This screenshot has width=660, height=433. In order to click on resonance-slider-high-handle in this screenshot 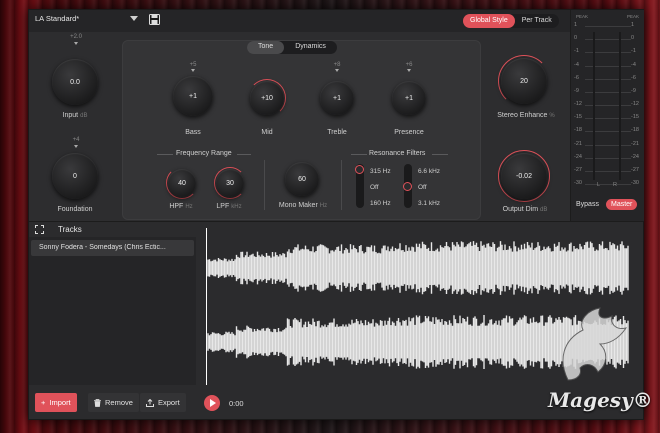, I will do `click(407, 186)`.